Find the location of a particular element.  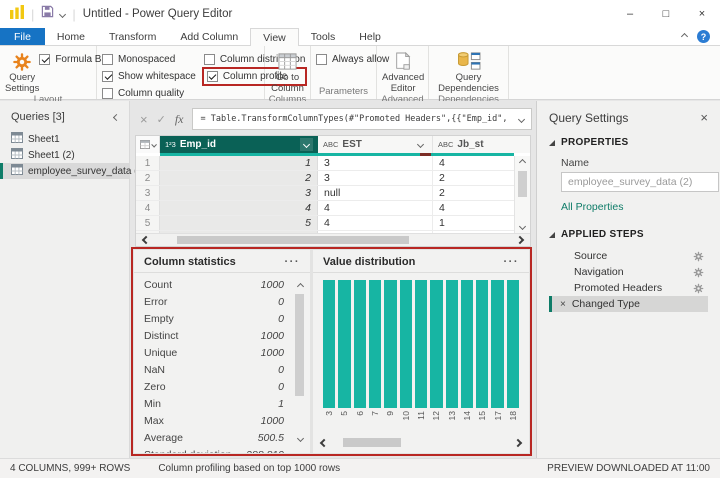

cell-emp-id: 3 is located at coordinates (239, 193).